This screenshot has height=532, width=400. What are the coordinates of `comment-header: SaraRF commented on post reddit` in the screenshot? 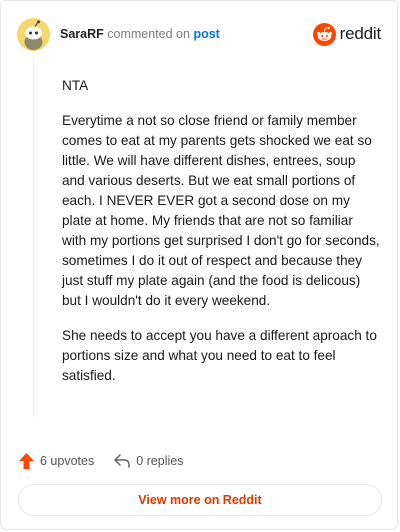 It's located at (199, 34).